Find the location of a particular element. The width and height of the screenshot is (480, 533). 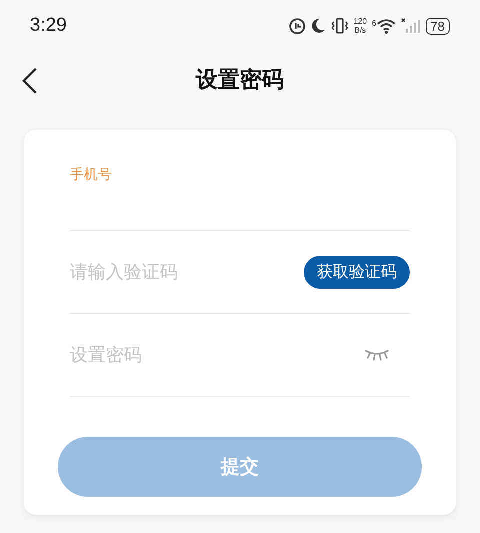

get-code-button: 获取验证码 is located at coordinates (357, 272).